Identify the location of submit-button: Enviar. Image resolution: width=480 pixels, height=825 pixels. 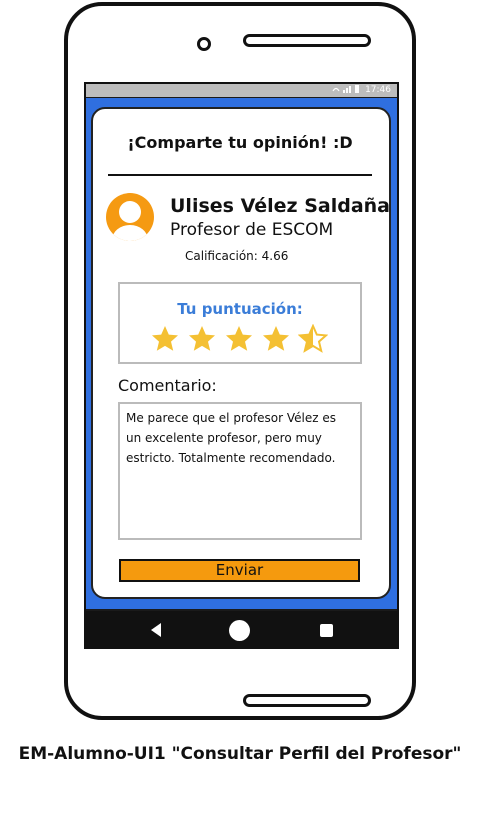
(239, 570).